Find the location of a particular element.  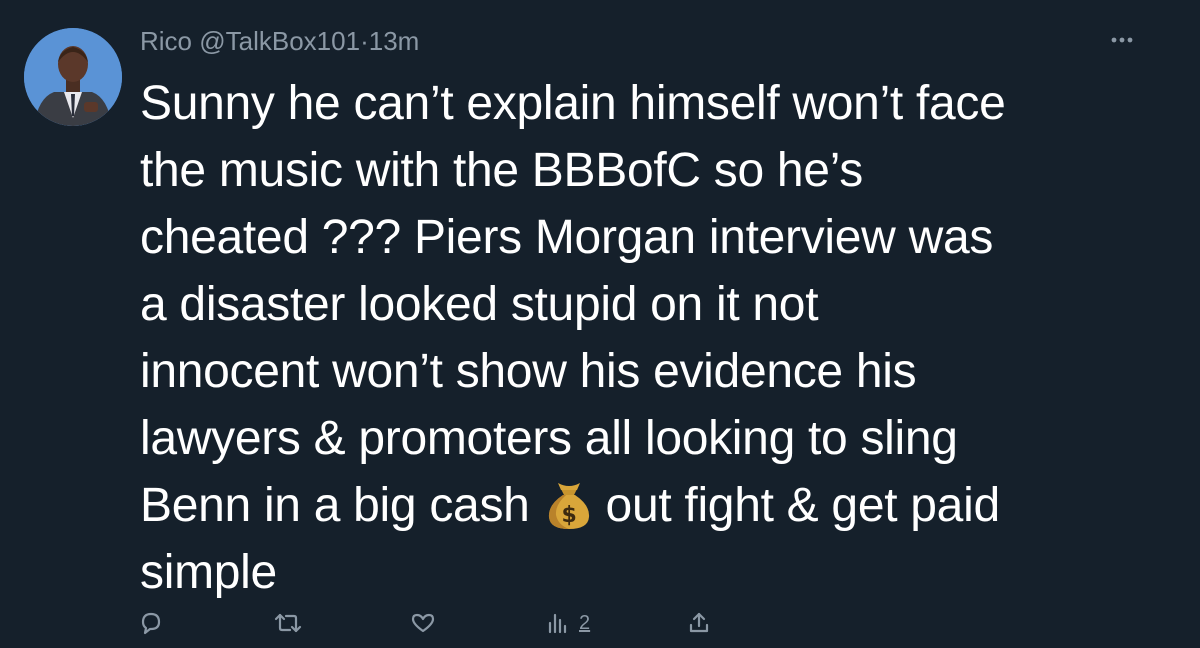

money-bag-icon: $ is located at coordinates (569, 504).